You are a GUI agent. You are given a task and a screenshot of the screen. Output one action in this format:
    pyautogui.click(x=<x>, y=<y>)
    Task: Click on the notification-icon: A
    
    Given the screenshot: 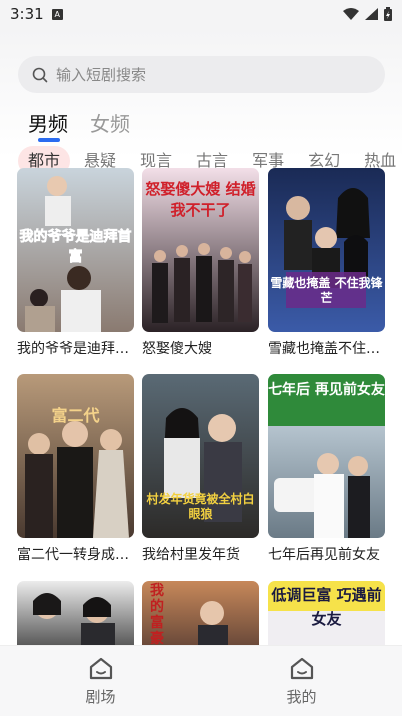 What is the action you would take?
    pyautogui.click(x=57, y=14)
    